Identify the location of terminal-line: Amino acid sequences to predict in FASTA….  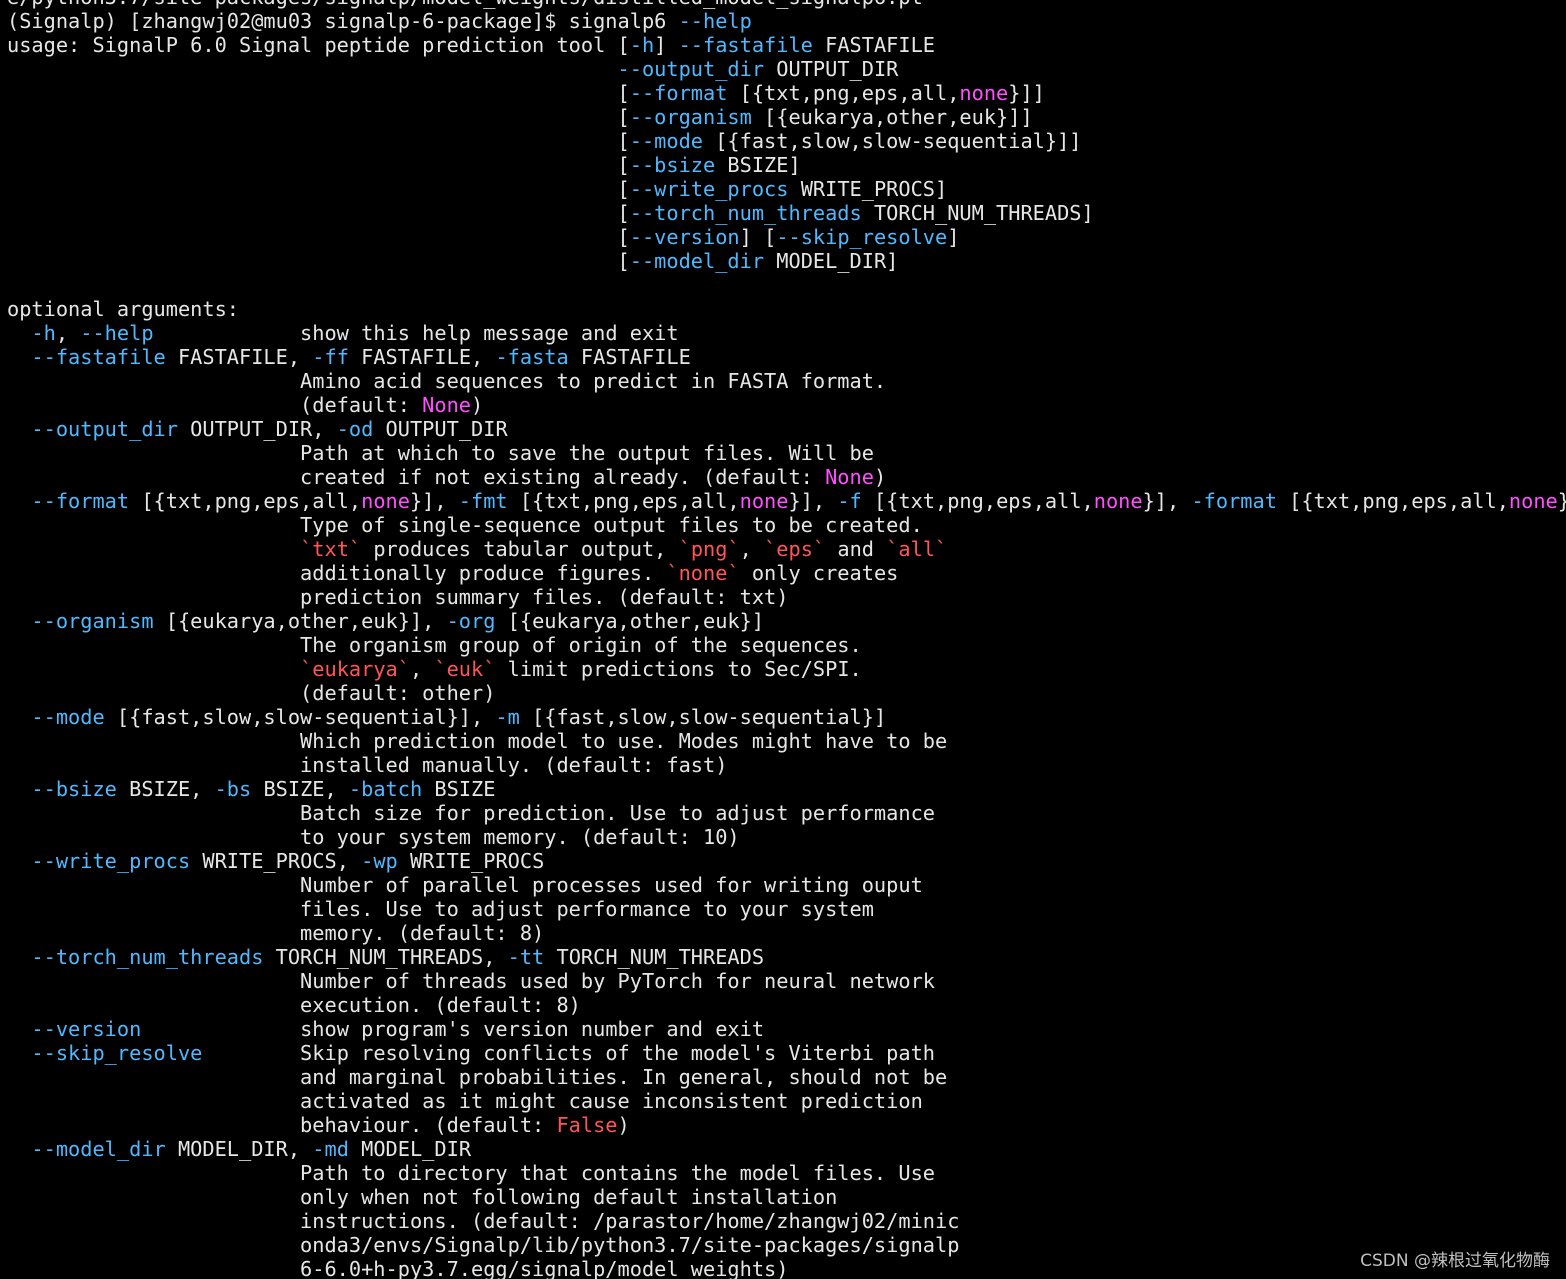
(786, 381).